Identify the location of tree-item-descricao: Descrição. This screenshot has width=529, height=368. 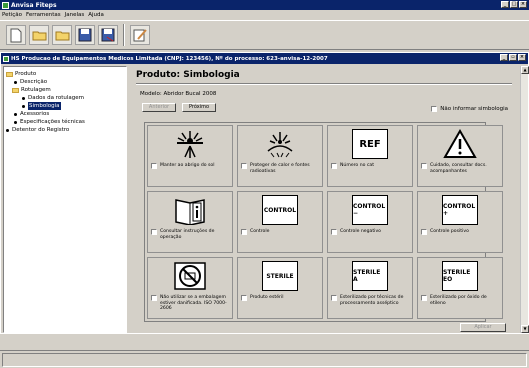
(65, 82).